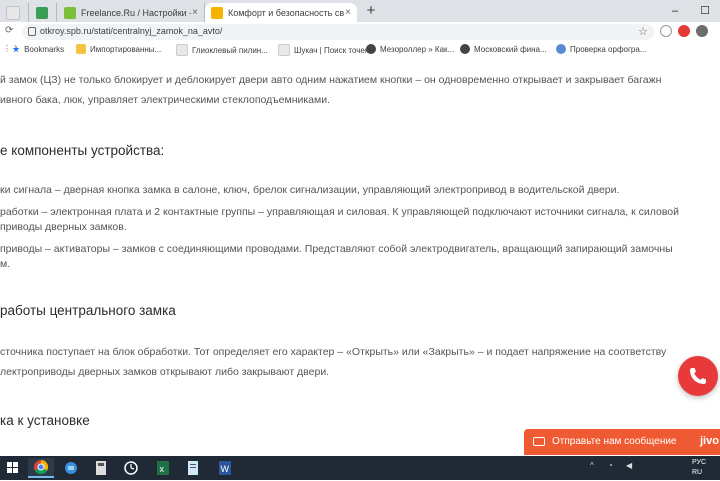  I want to click on adblock-icon, so click(684, 31).